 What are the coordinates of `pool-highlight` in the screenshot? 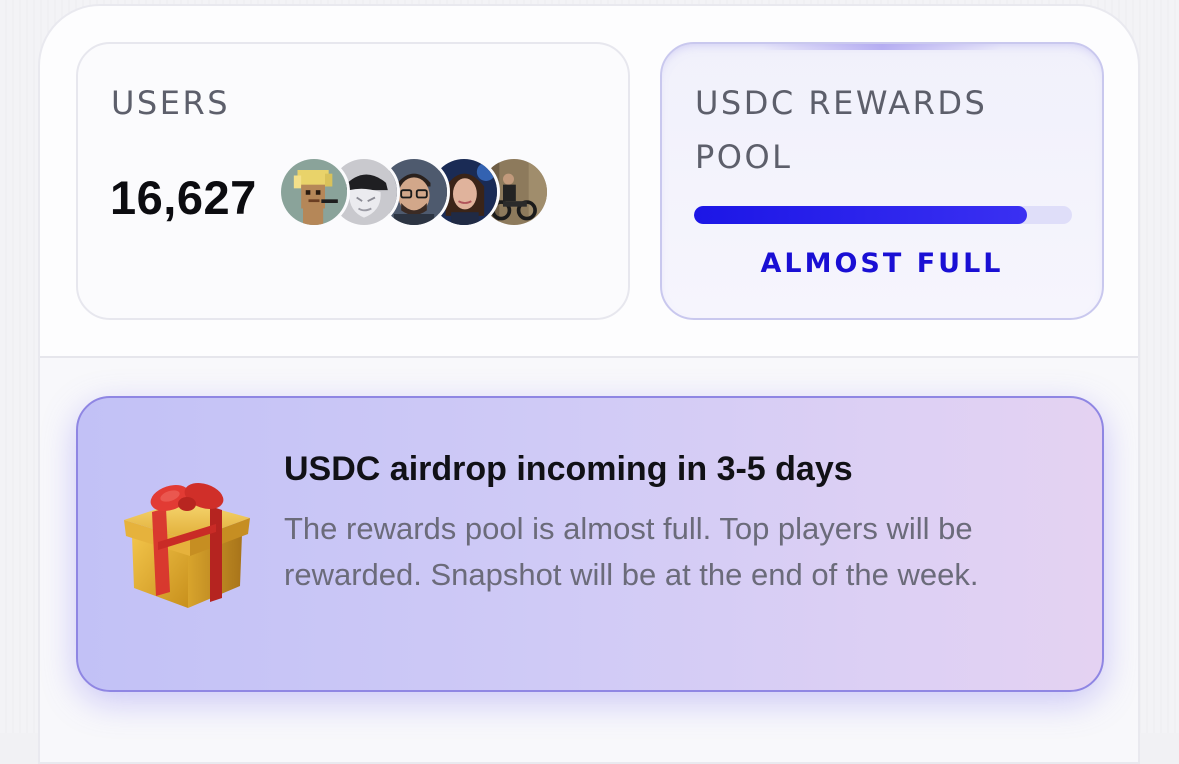 It's located at (882, 47).